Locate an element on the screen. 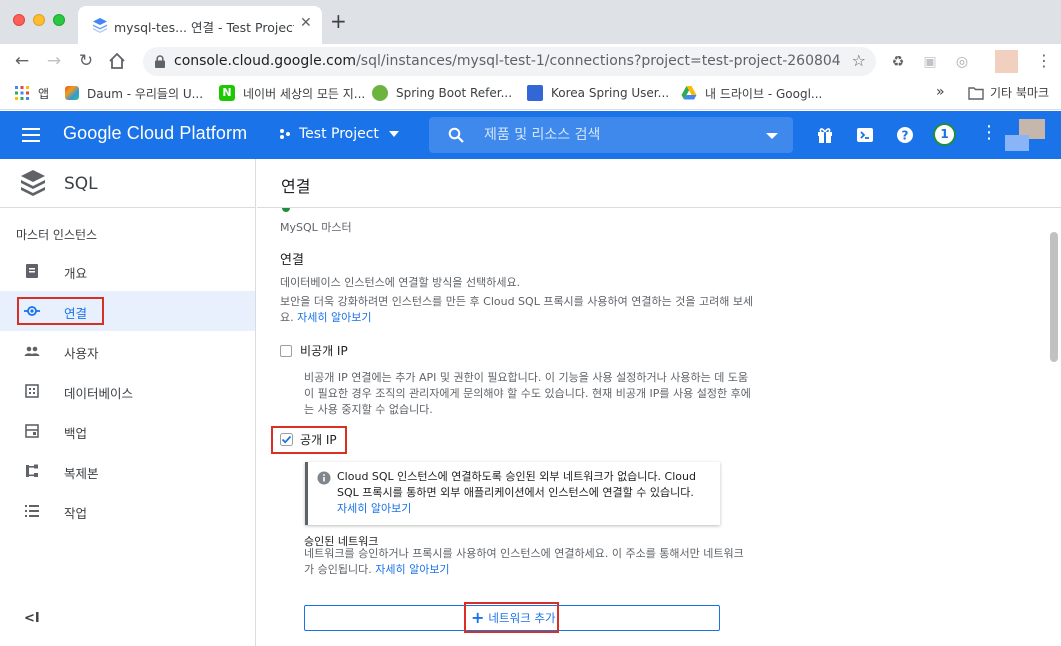 The width and height of the screenshot is (1061, 646). sidebar-item-label: 데이터베이스 is located at coordinates (99, 393).